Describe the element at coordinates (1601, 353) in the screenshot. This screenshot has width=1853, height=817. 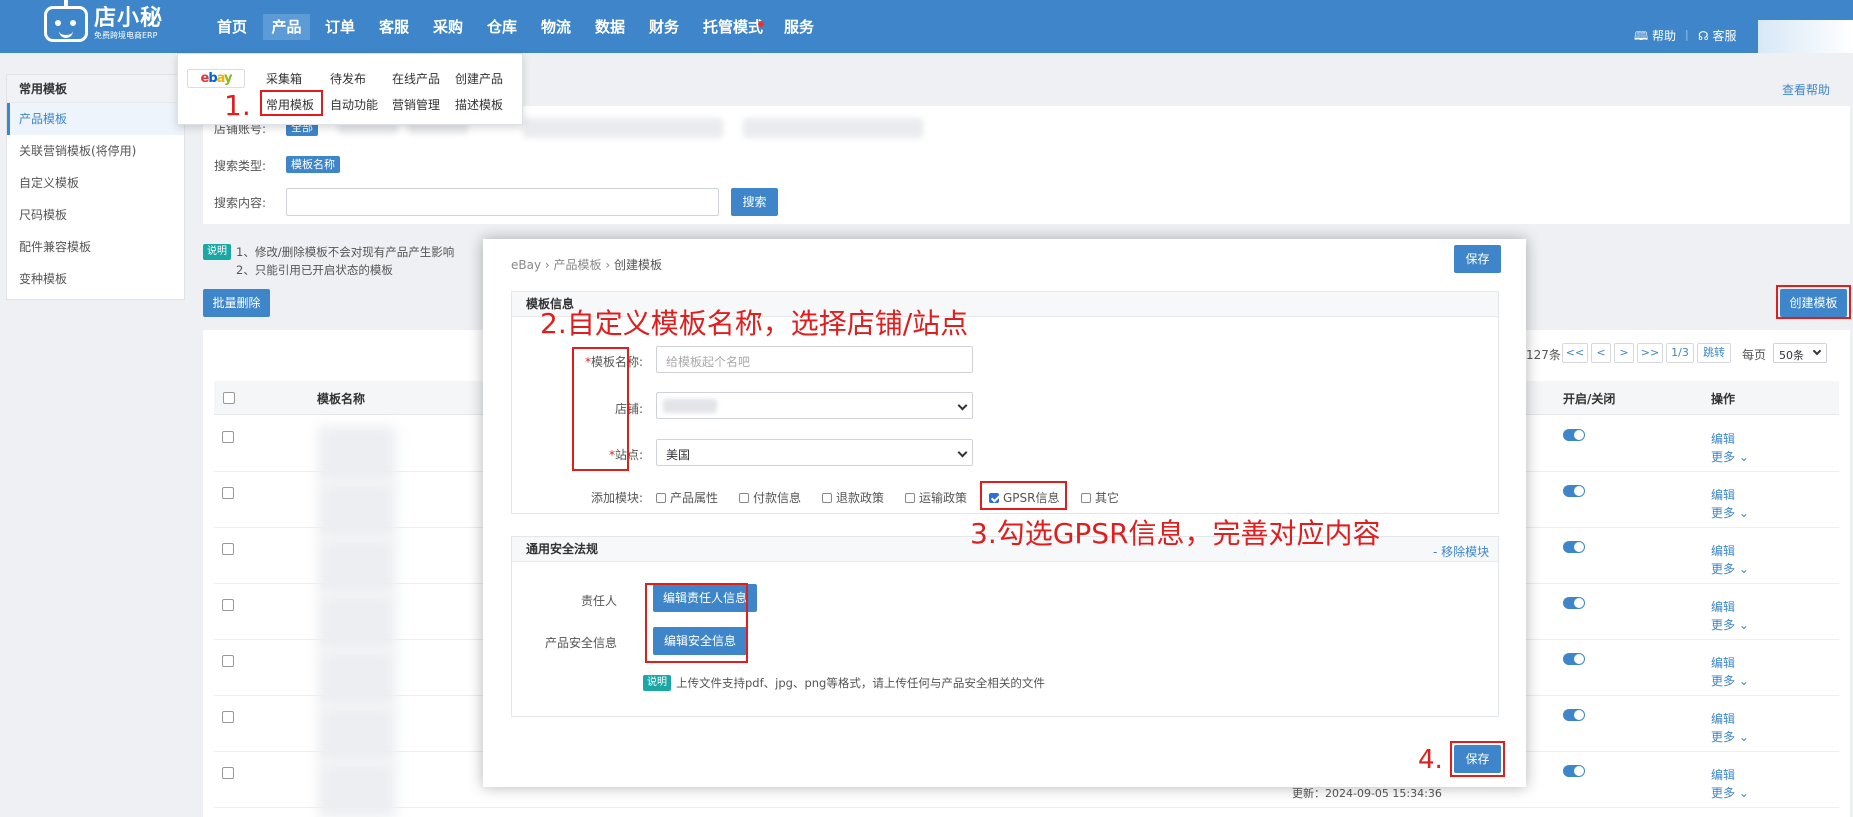
I see `page-prev-button: <` at that location.